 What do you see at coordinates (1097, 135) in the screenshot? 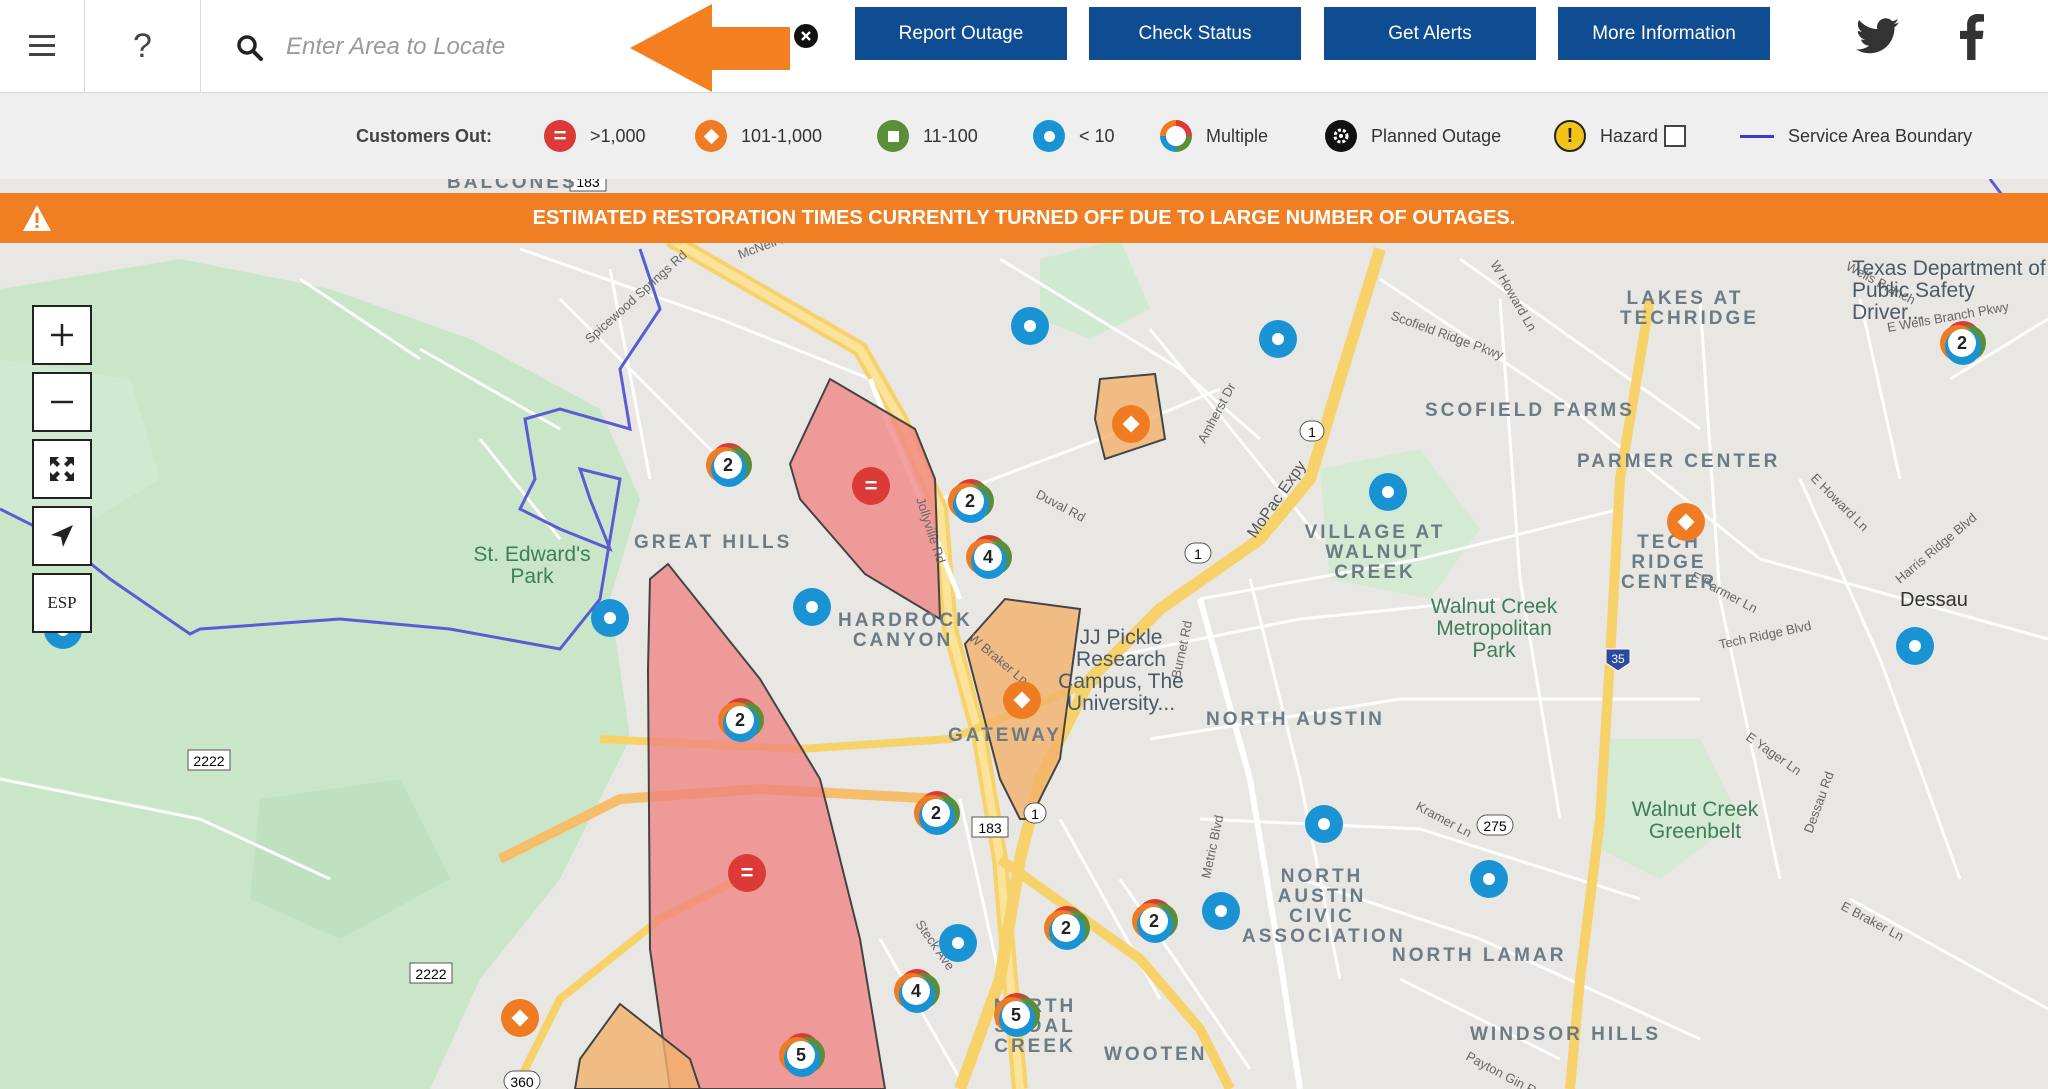
I see `legend-label: < 10` at bounding box center [1097, 135].